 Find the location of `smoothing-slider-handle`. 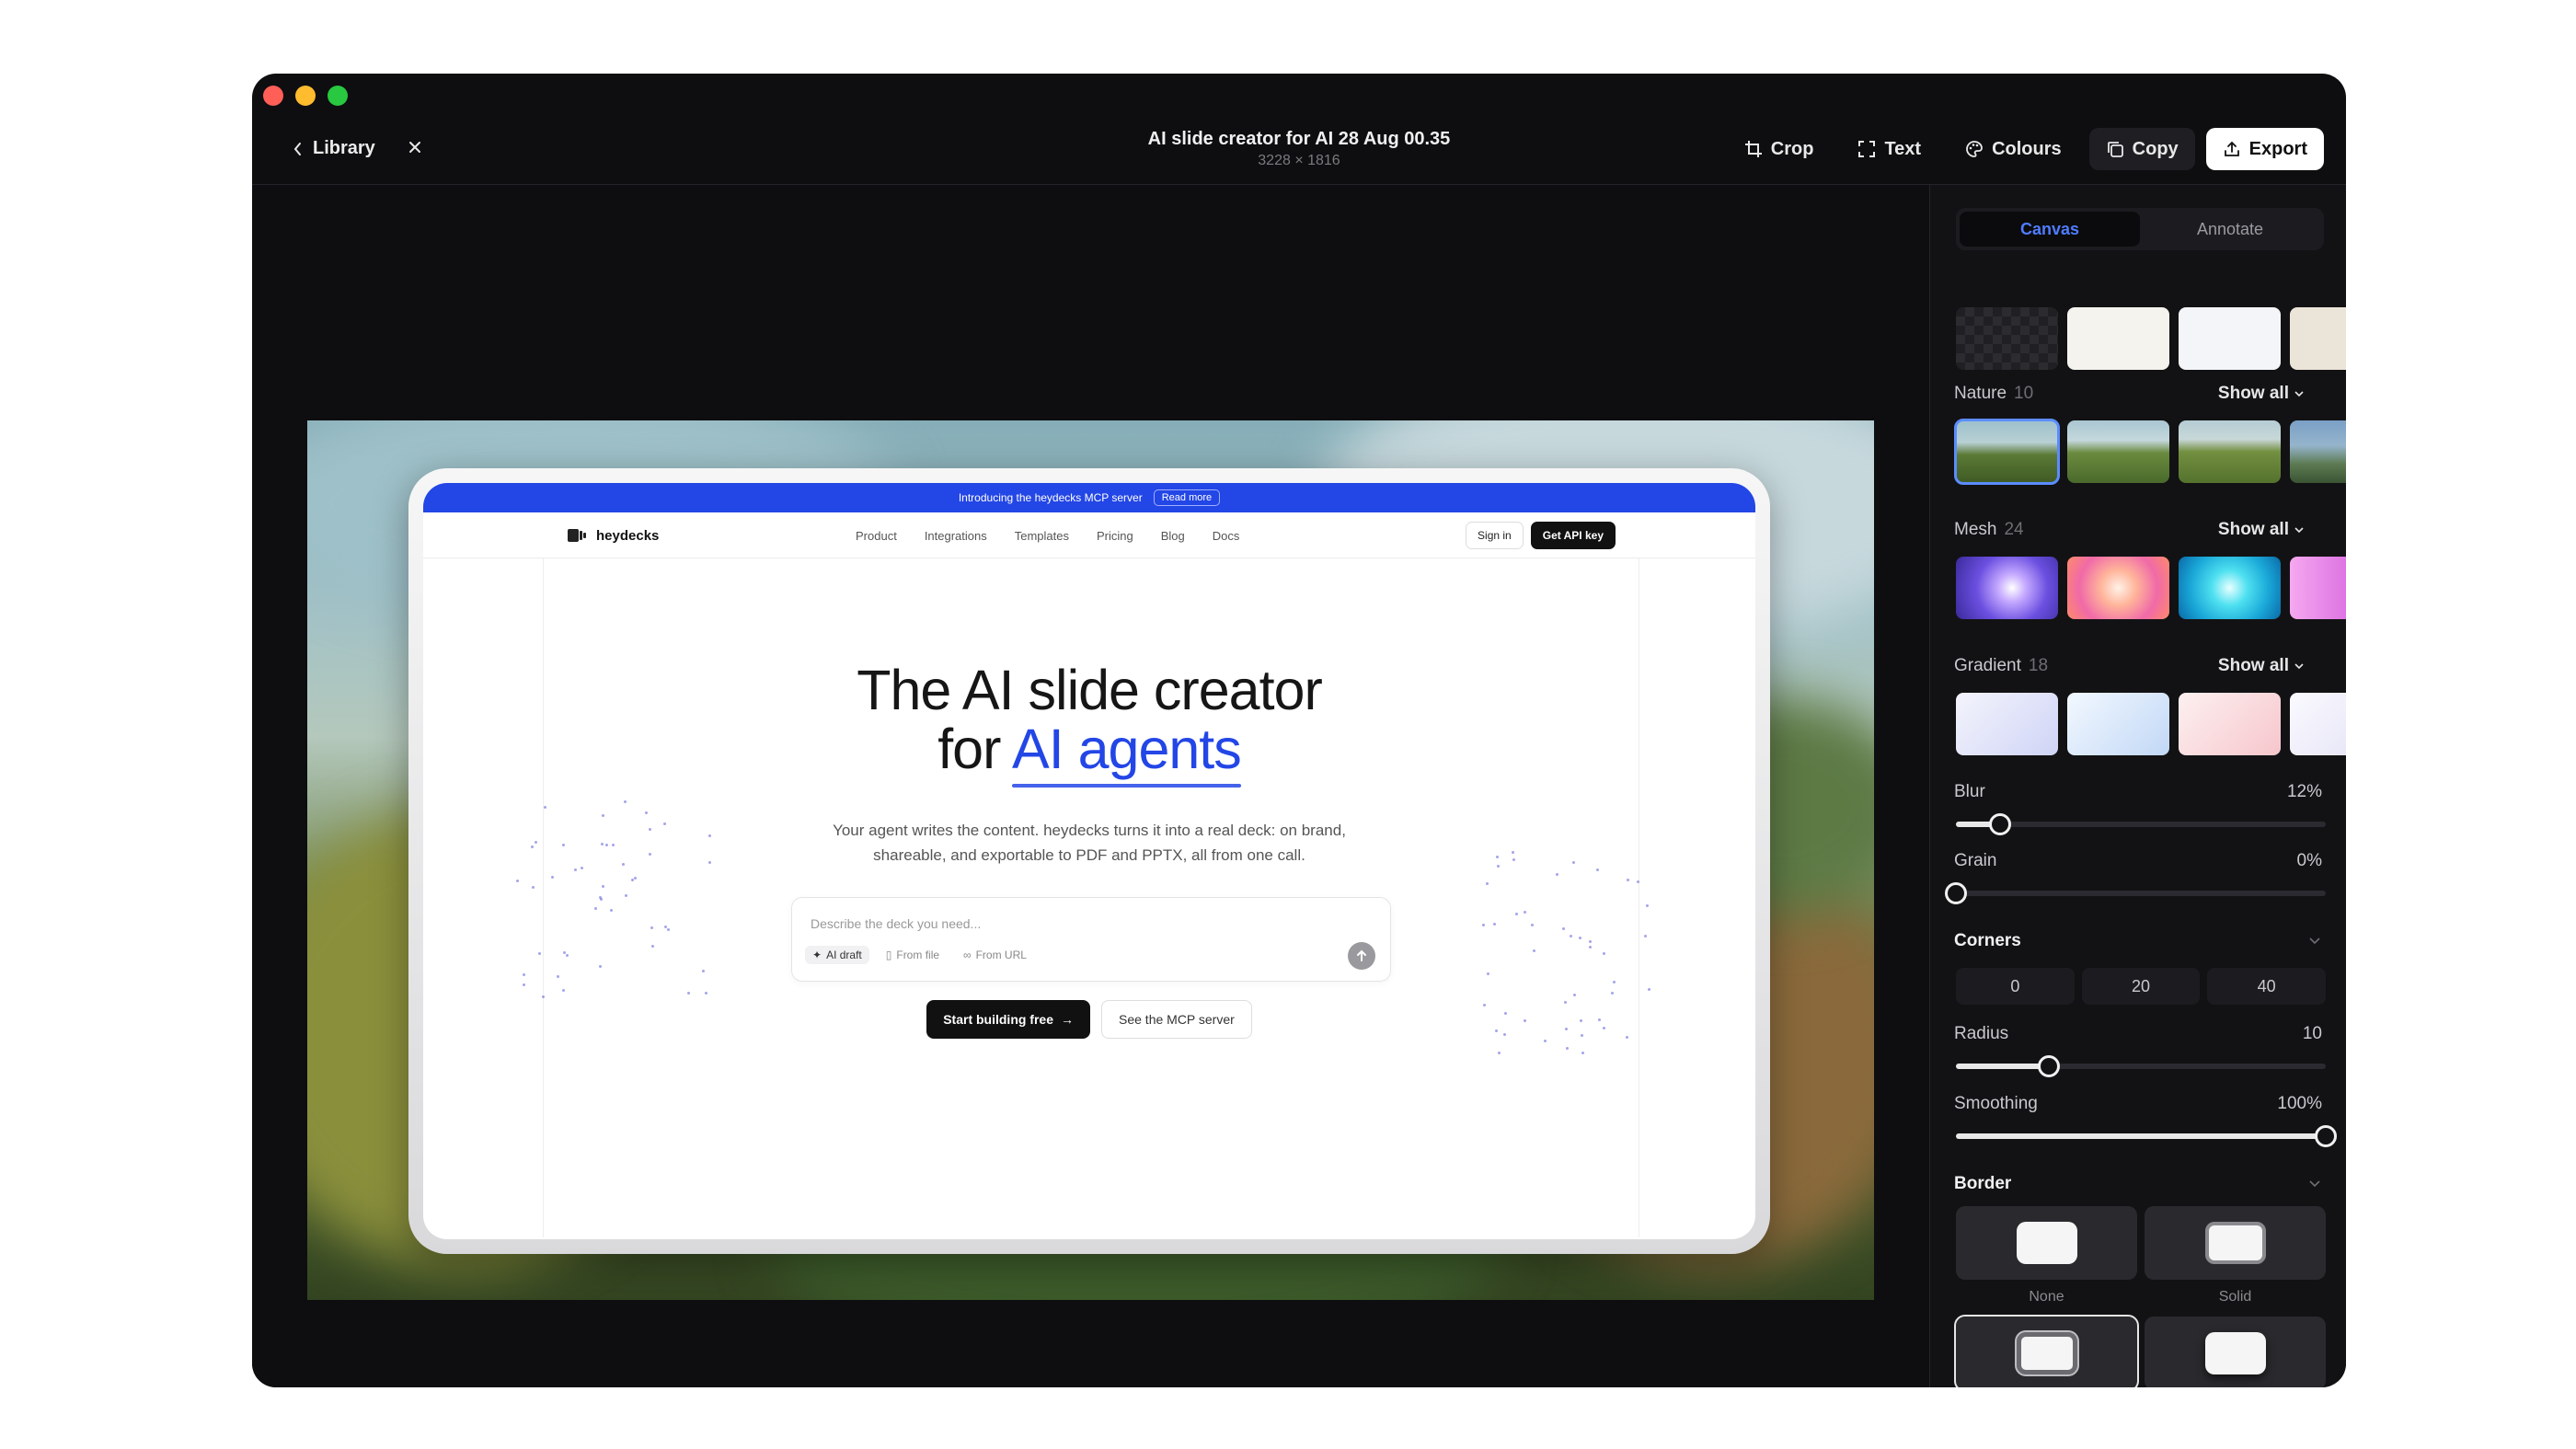

smoothing-slider-handle is located at coordinates (2326, 1136).